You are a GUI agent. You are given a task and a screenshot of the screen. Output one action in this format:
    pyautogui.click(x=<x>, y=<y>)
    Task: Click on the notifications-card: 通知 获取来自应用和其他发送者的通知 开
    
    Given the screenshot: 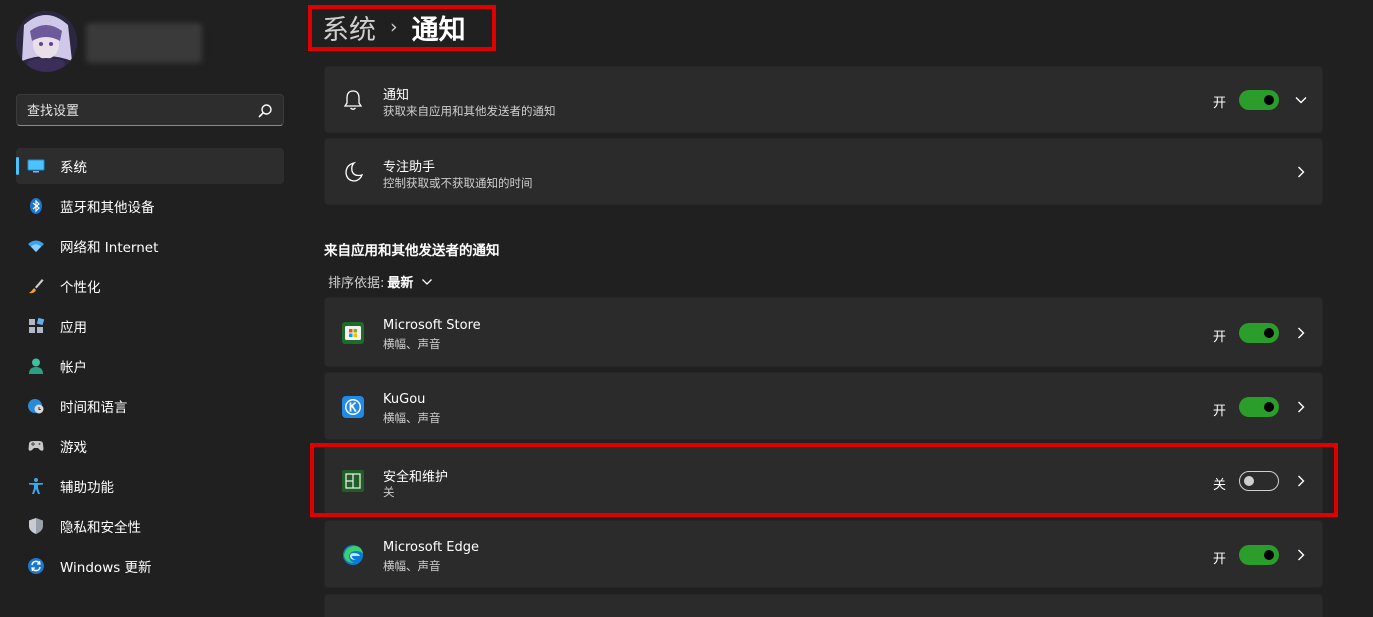 What is the action you would take?
    pyautogui.click(x=823, y=99)
    